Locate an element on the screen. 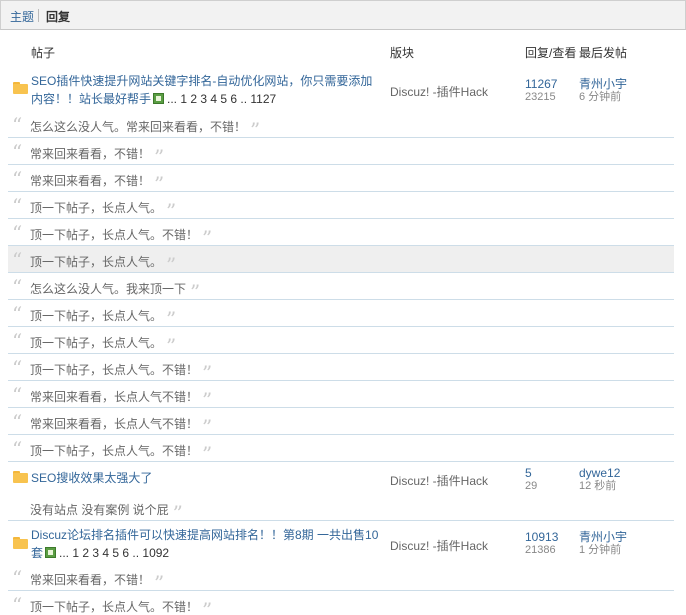 The width and height of the screenshot is (686, 615). last-post-user: dywe12 is located at coordinates (599, 473).